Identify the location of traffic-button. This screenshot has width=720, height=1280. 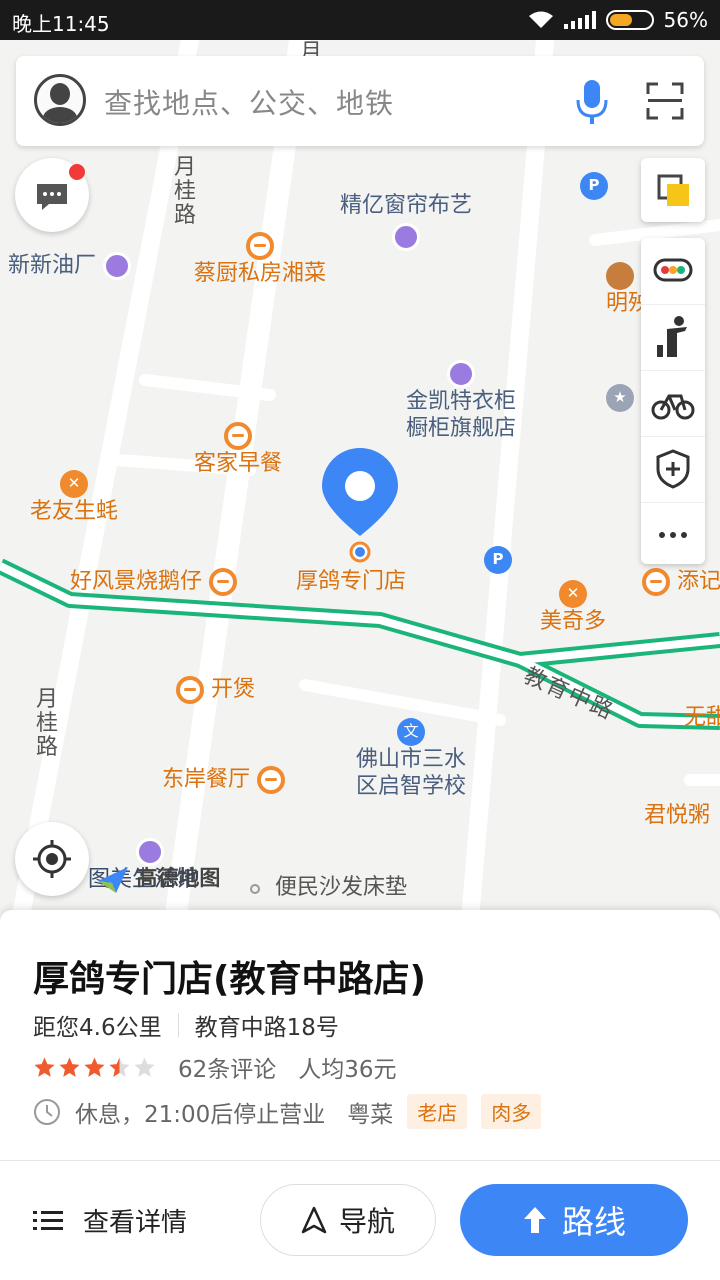
(673, 270).